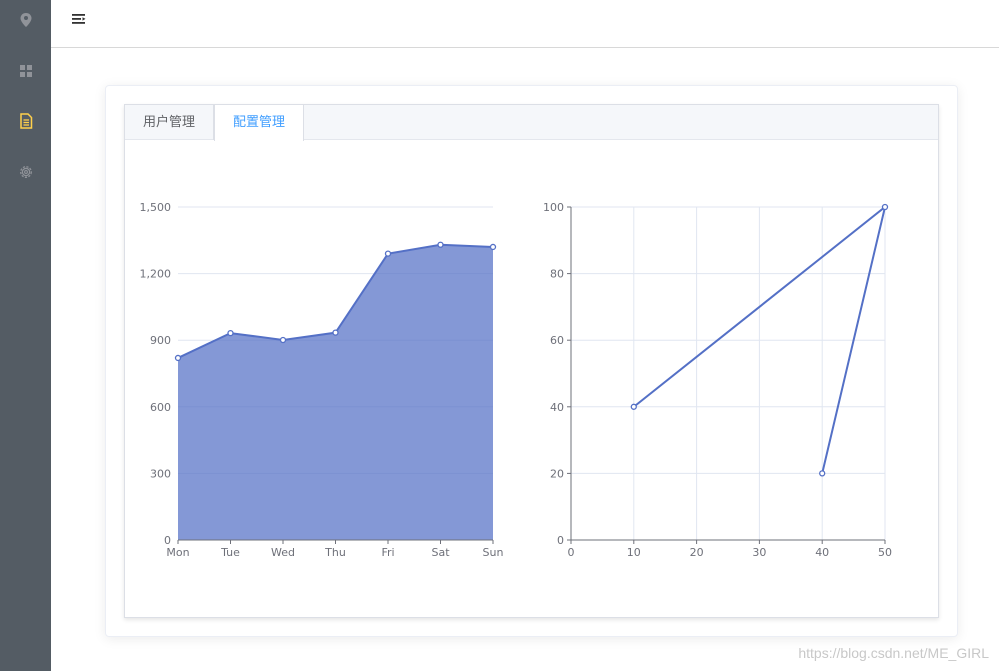  I want to click on y-tick-label: 900, so click(160, 340).